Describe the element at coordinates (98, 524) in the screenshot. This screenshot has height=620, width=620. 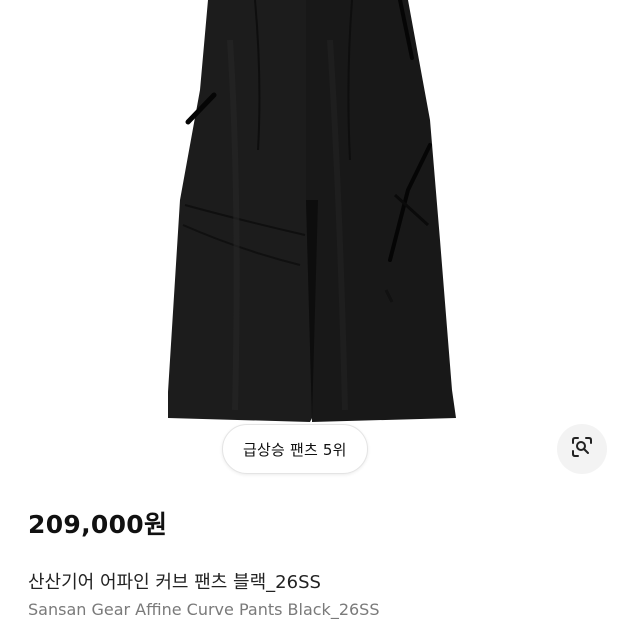
I see `product-price: 209,000원` at that location.